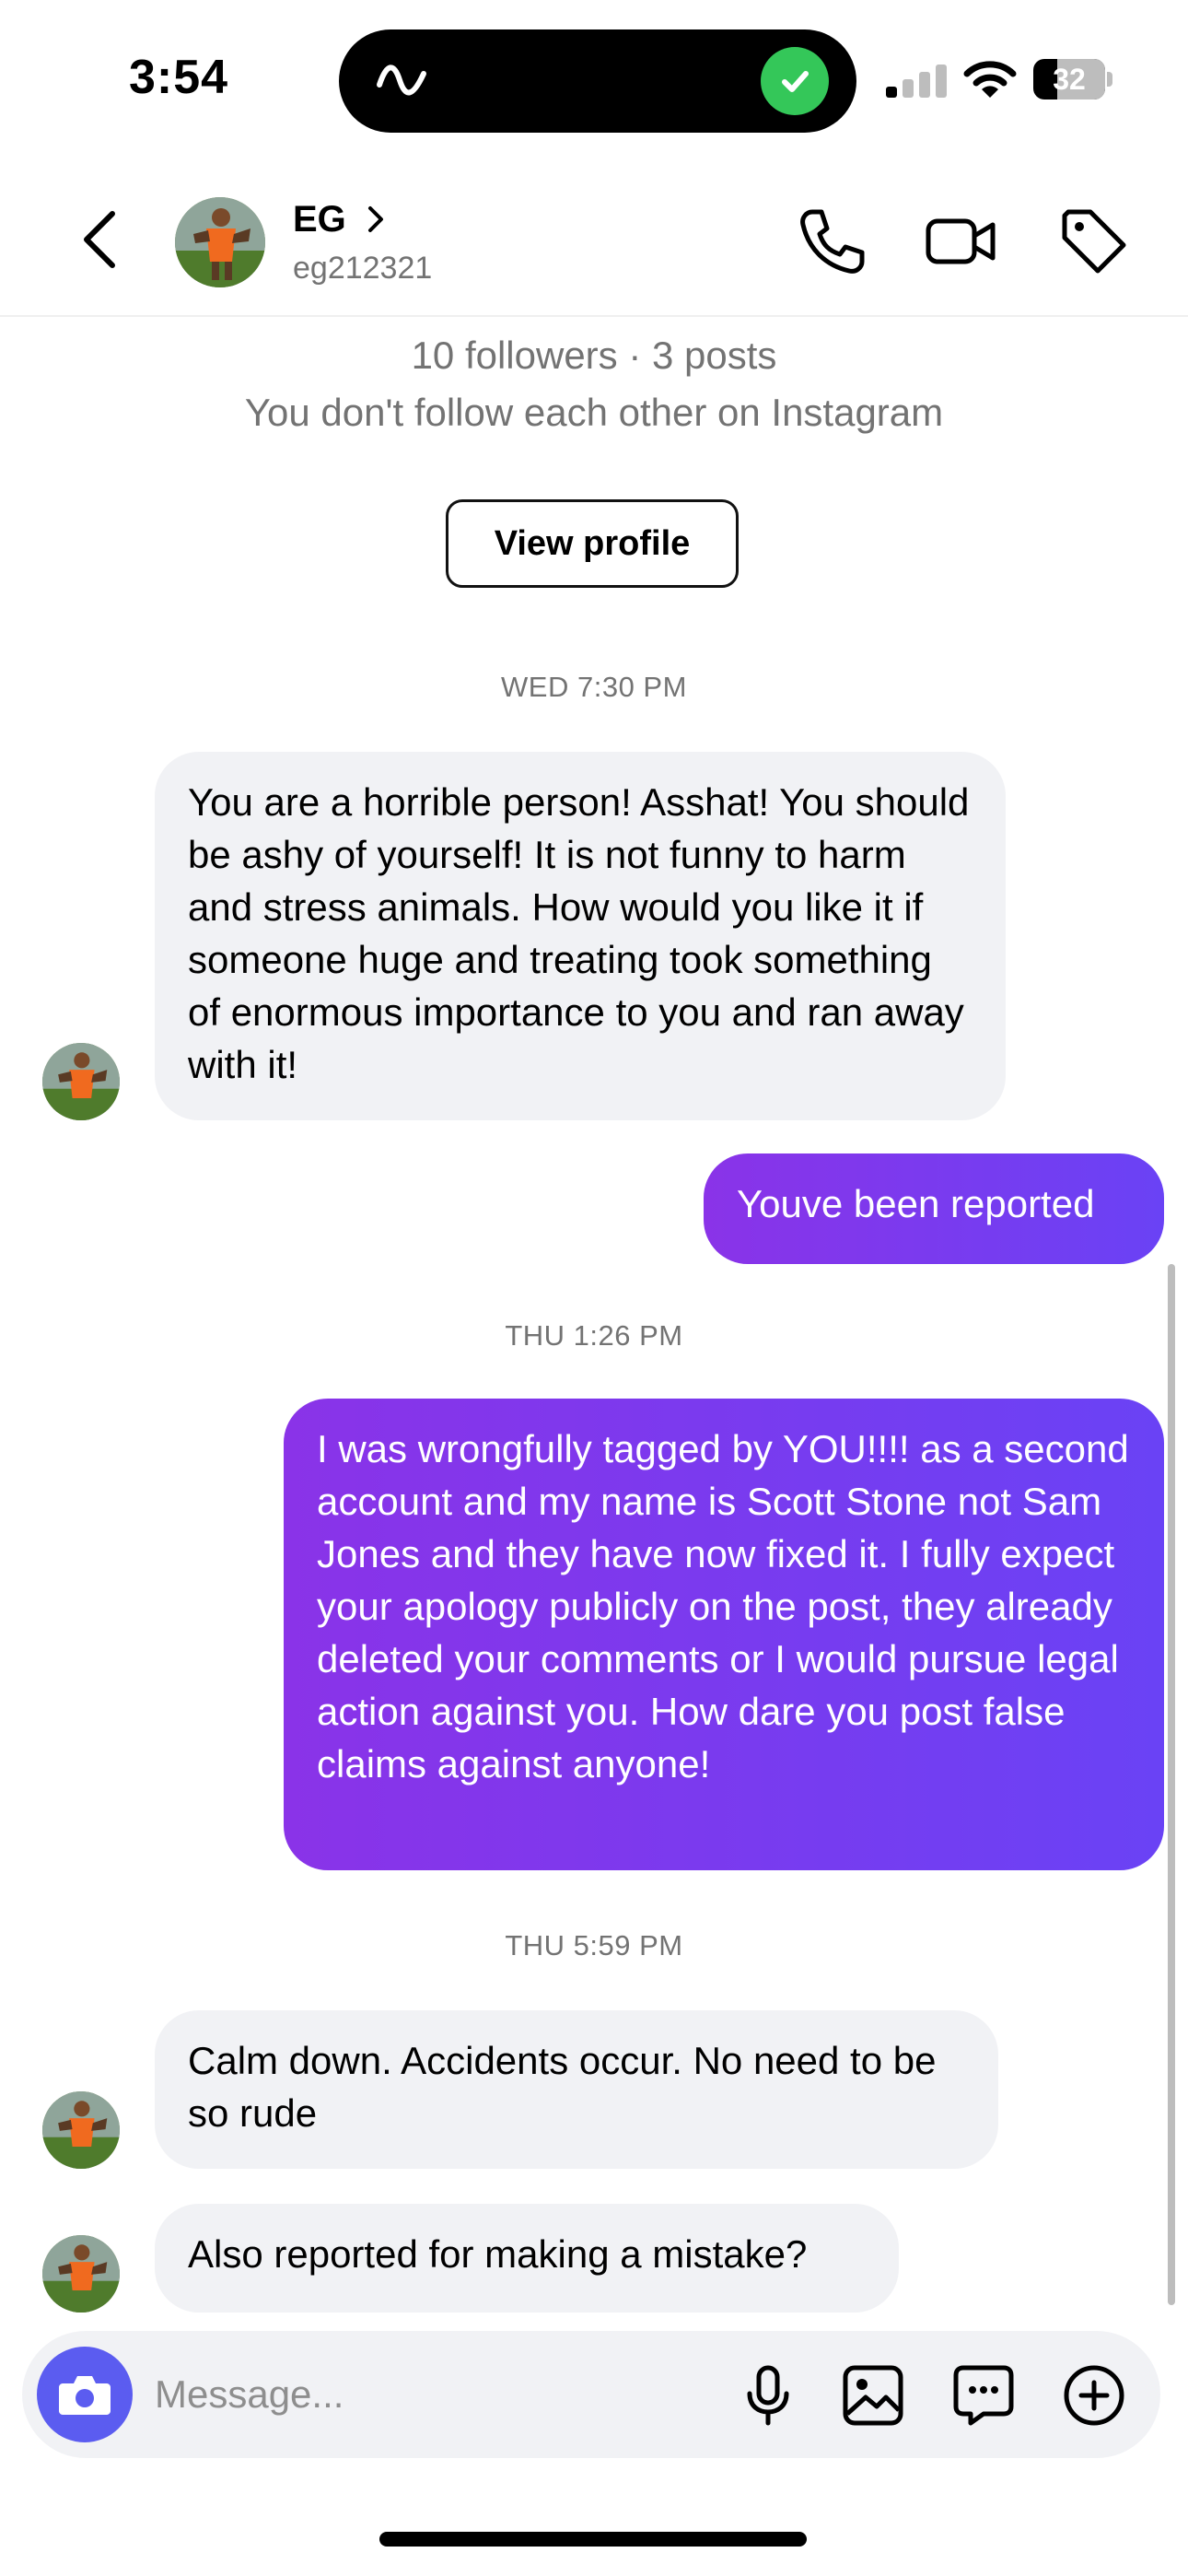  Describe the element at coordinates (934, 1208) in the screenshot. I see `outgoing-message: Youve been reported` at that location.